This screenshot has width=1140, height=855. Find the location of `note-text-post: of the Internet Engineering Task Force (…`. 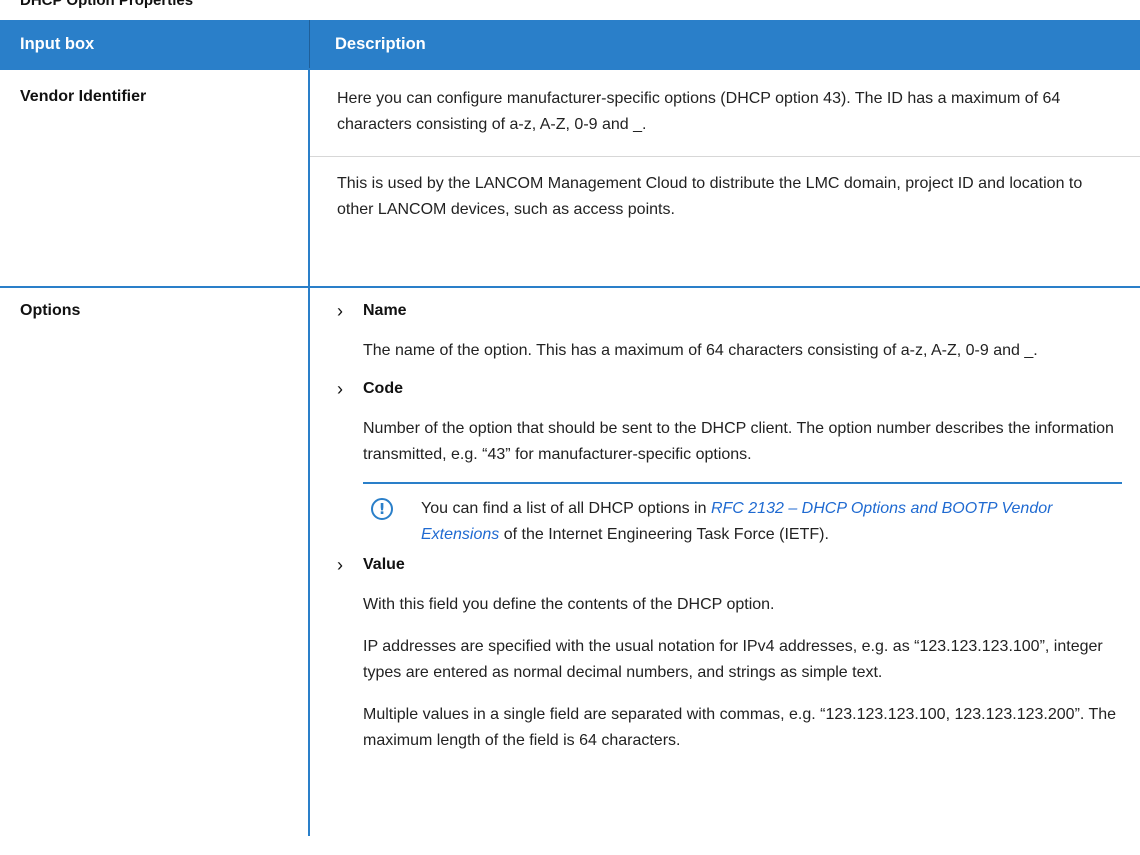

note-text-post: of the Internet Engineering Task Force (… is located at coordinates (664, 534).